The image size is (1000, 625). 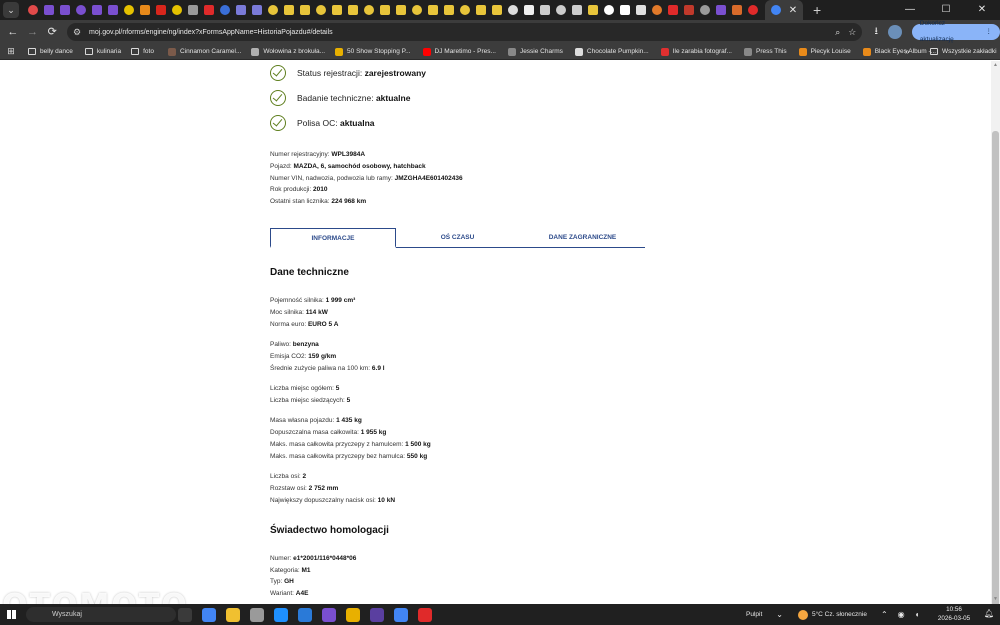 What do you see at coordinates (333, 238) in the screenshot?
I see `tab-informacje: INFORMACJE` at bounding box center [333, 238].